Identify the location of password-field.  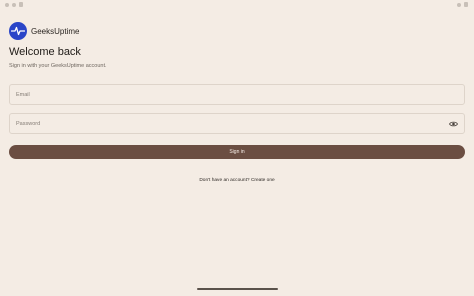
(237, 123).